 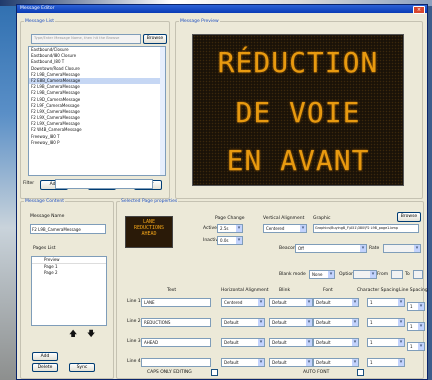 What do you see at coordinates (56, 229) in the screenshot?
I see `message-name-value: F2 L9B_CameraMessage` at bounding box center [56, 229].